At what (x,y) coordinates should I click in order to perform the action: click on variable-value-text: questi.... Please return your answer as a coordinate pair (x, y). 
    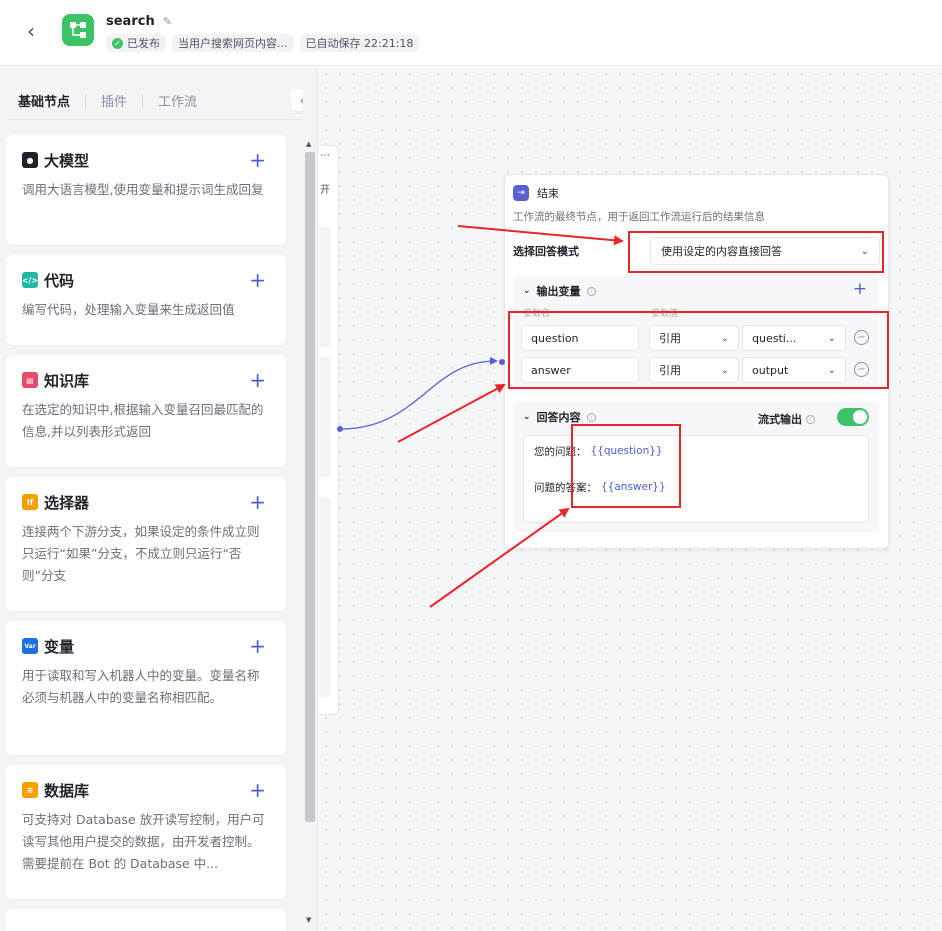
    Looking at the image, I should click on (774, 338).